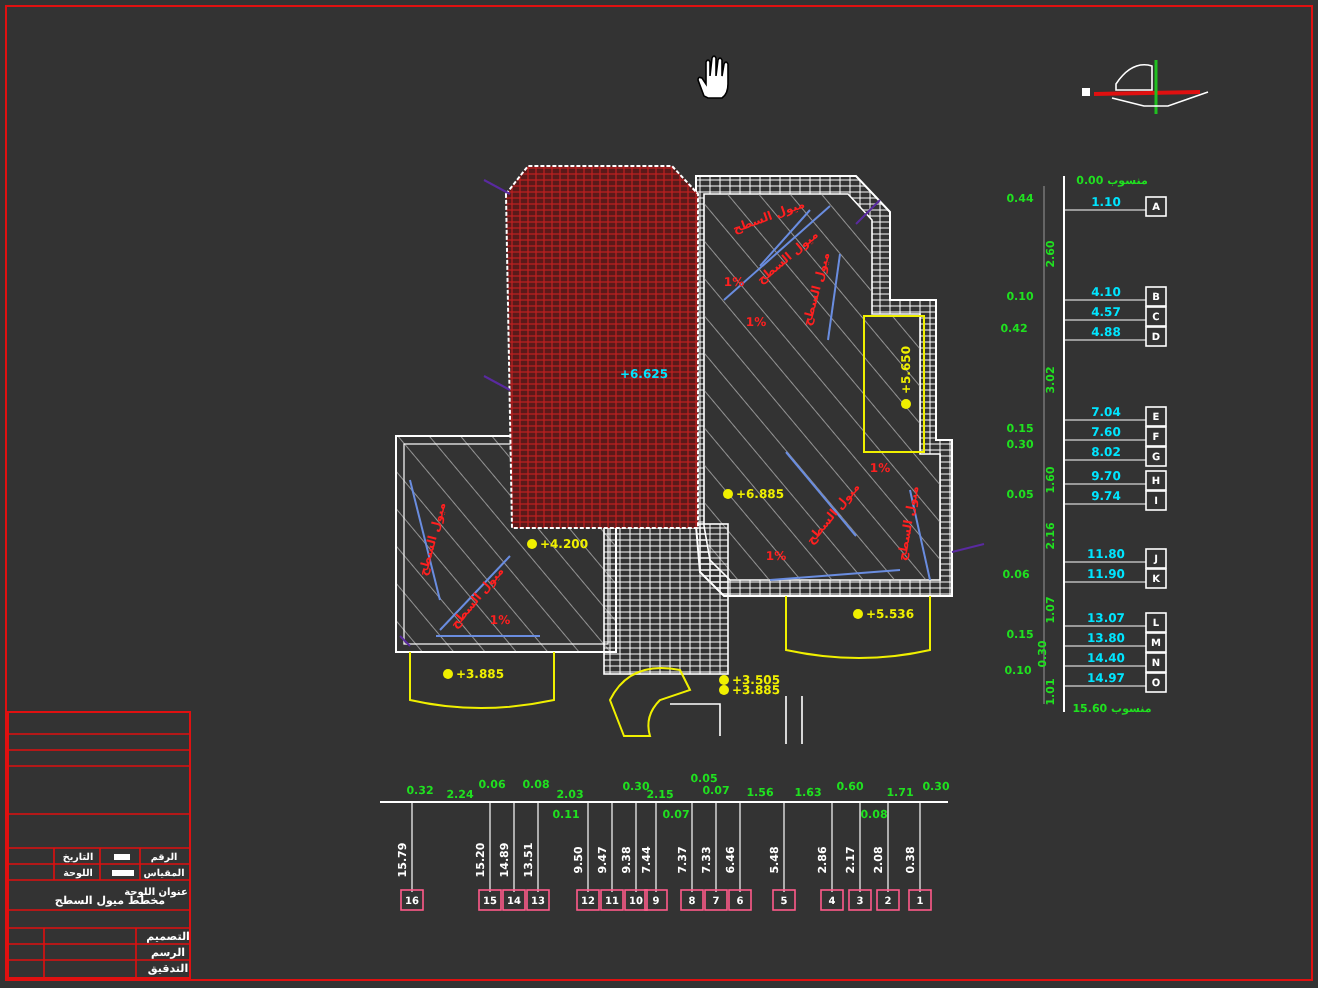 This screenshot has height=988, width=1318. I want to click on north-arrow-drawing, so click(1145, 87).